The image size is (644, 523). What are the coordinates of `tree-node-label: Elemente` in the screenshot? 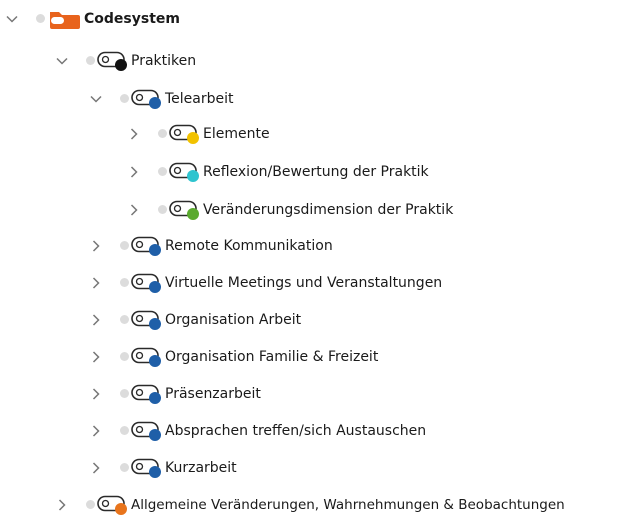 It's located at (236, 133).